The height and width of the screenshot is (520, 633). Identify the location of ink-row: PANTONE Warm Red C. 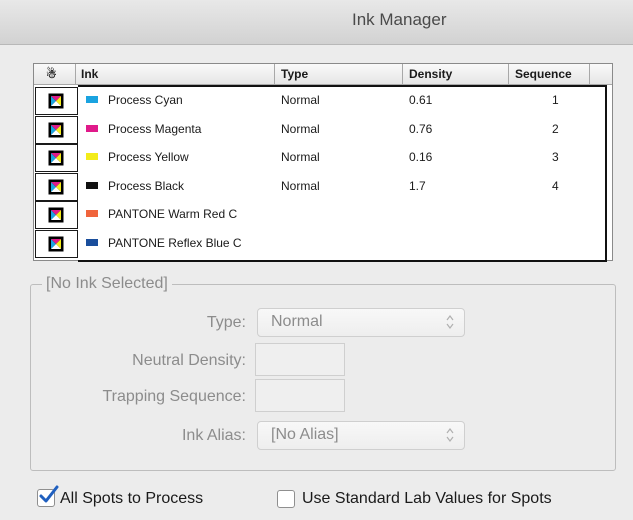
(323, 215).